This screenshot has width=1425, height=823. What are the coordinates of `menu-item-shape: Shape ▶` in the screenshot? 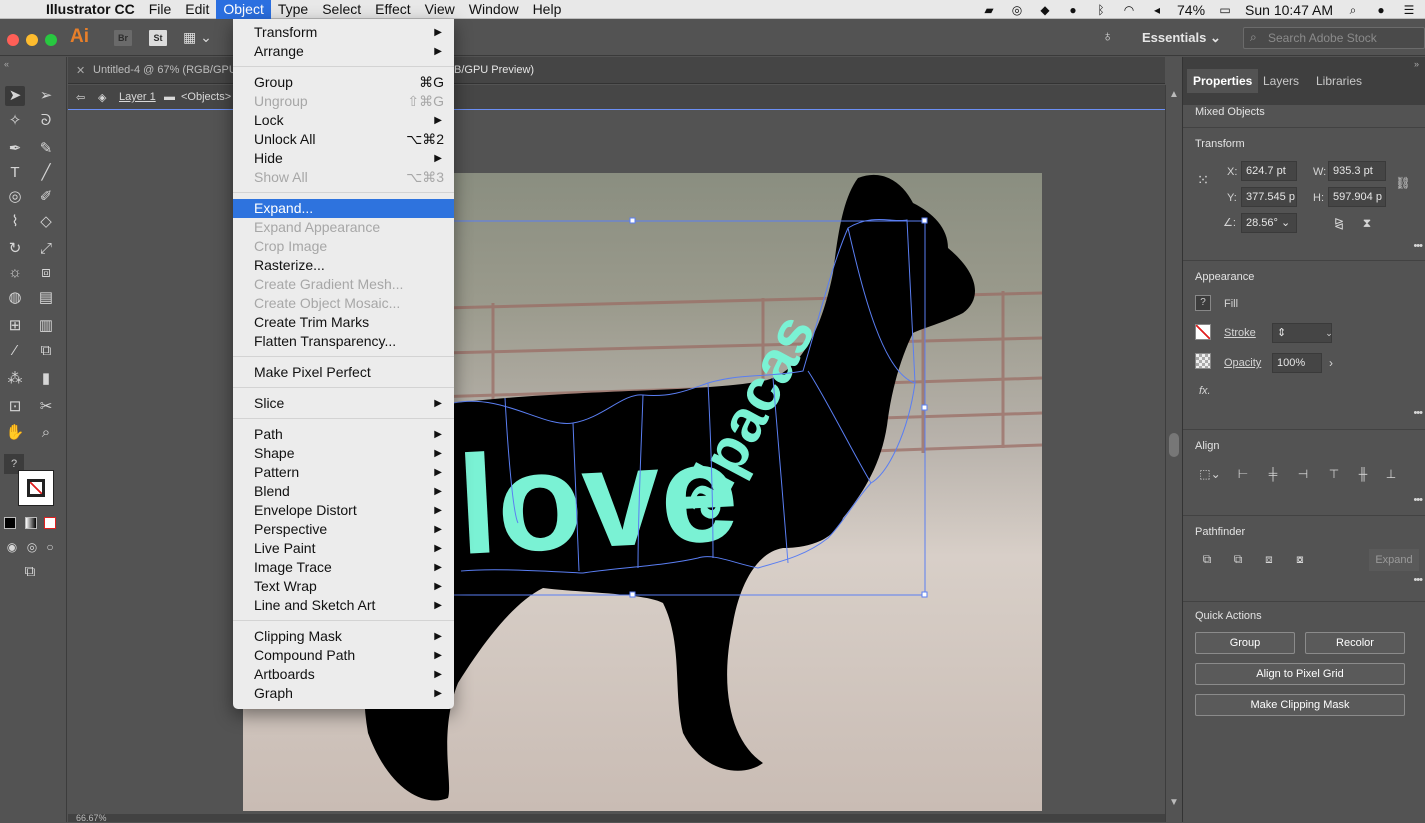 It's located at (343, 453).